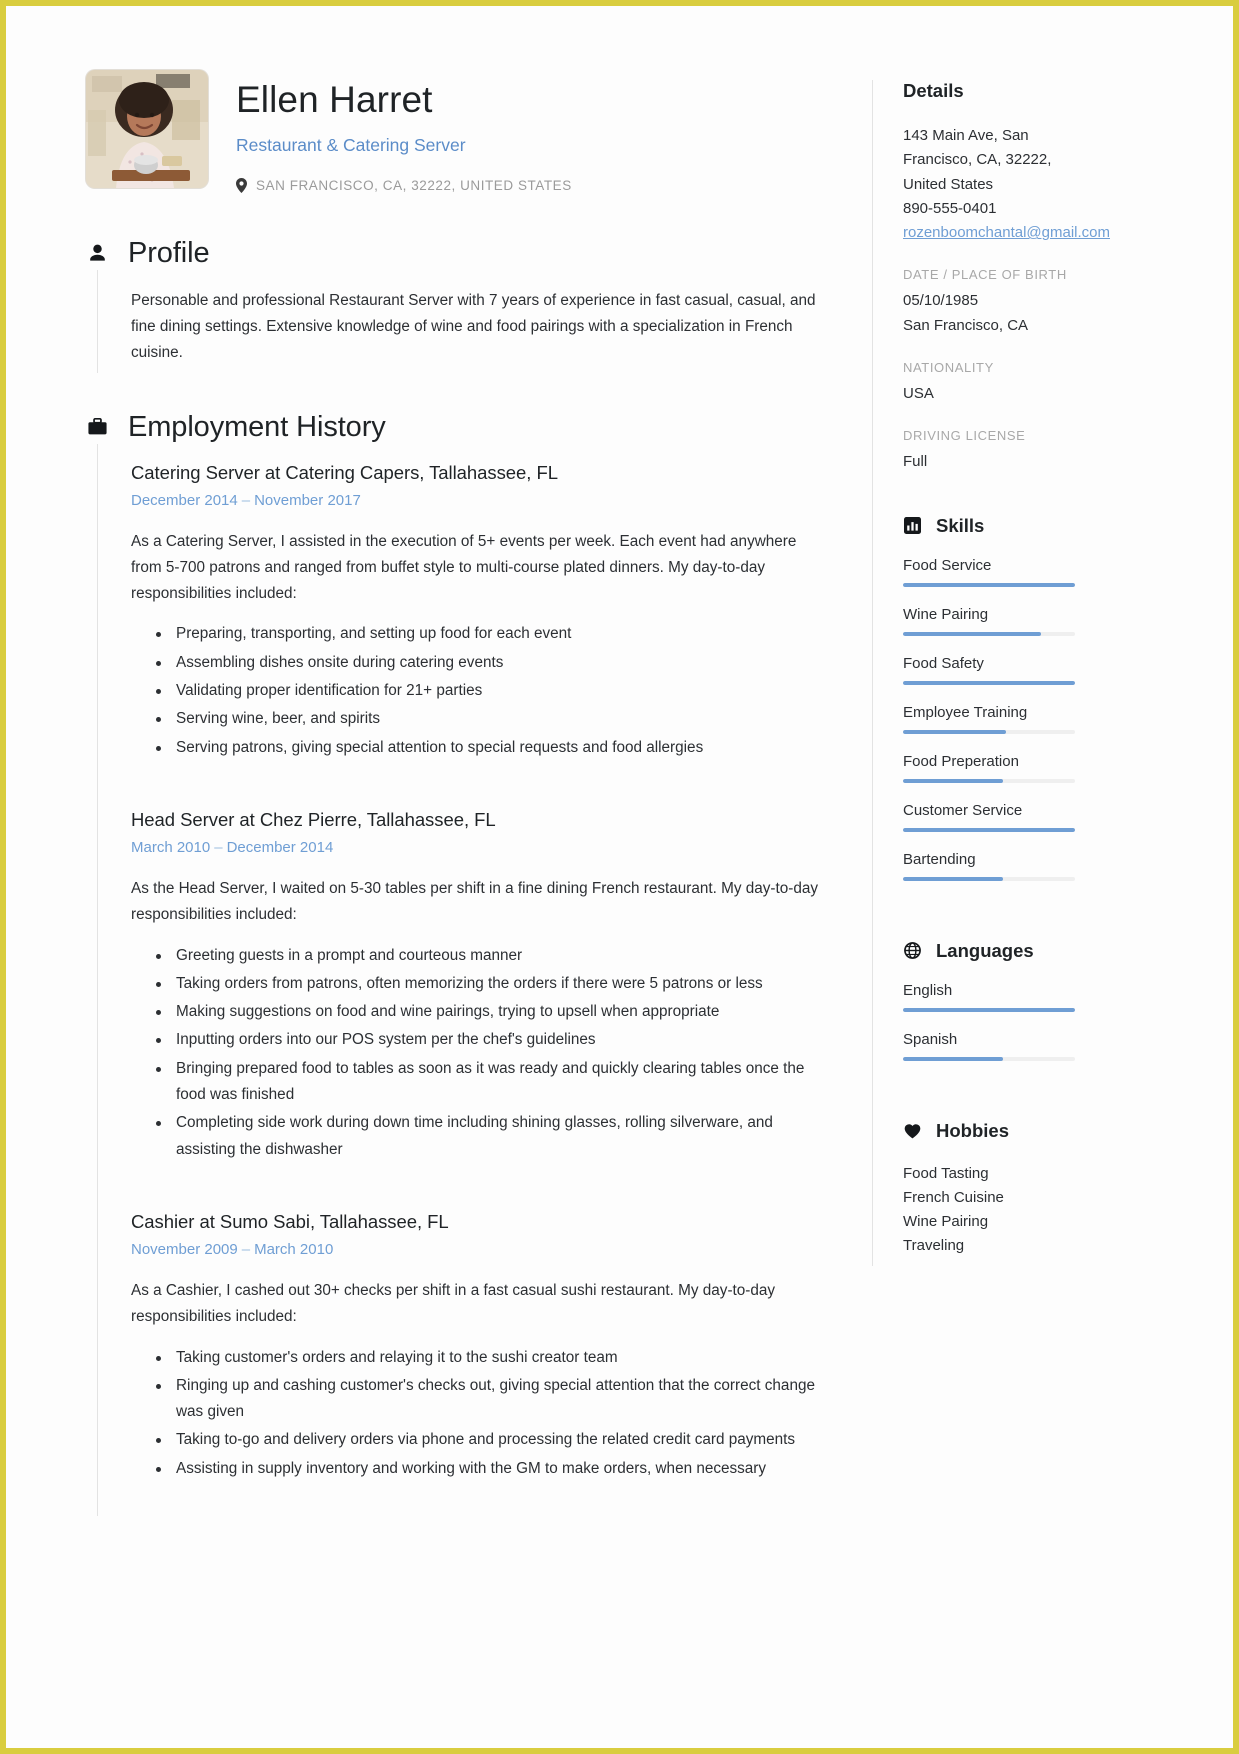 The height and width of the screenshot is (1754, 1239). Describe the element at coordinates (948, 184) in the screenshot. I see `address-line-3: United States` at that location.